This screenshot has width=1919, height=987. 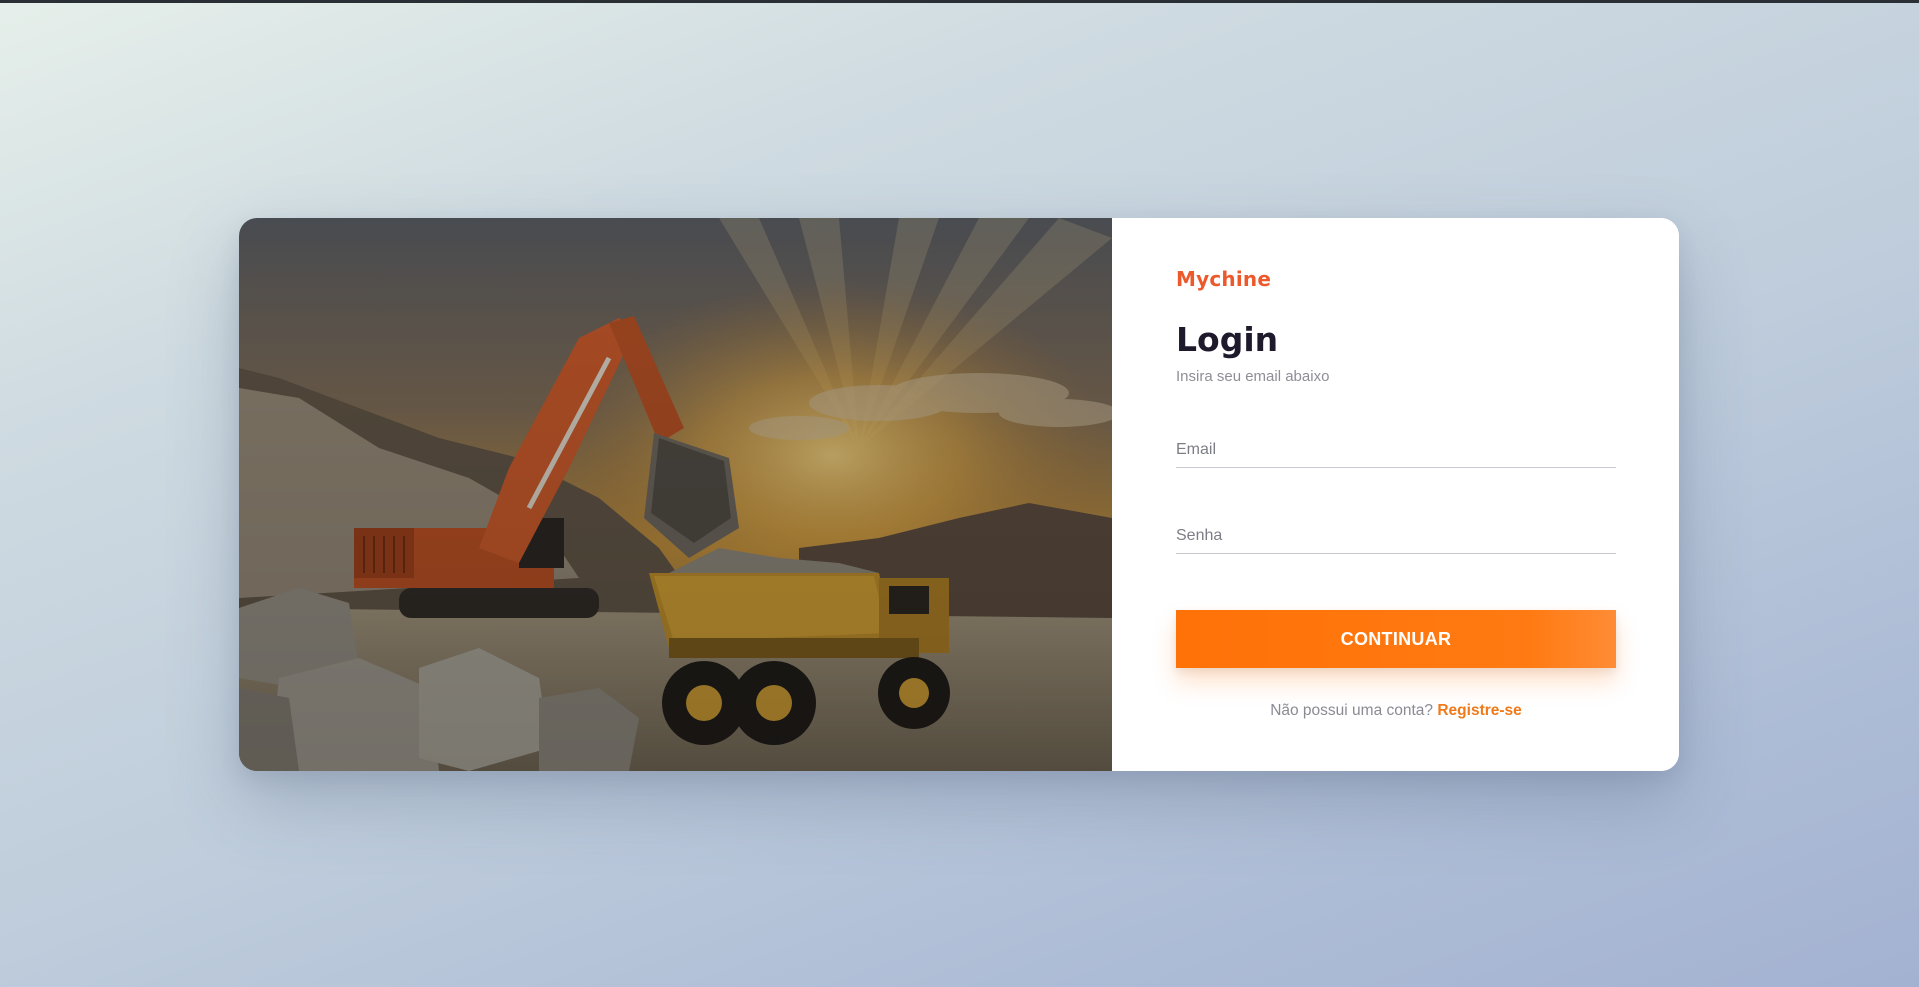 I want to click on continue-button: CONTINUAR, so click(x=1396, y=639).